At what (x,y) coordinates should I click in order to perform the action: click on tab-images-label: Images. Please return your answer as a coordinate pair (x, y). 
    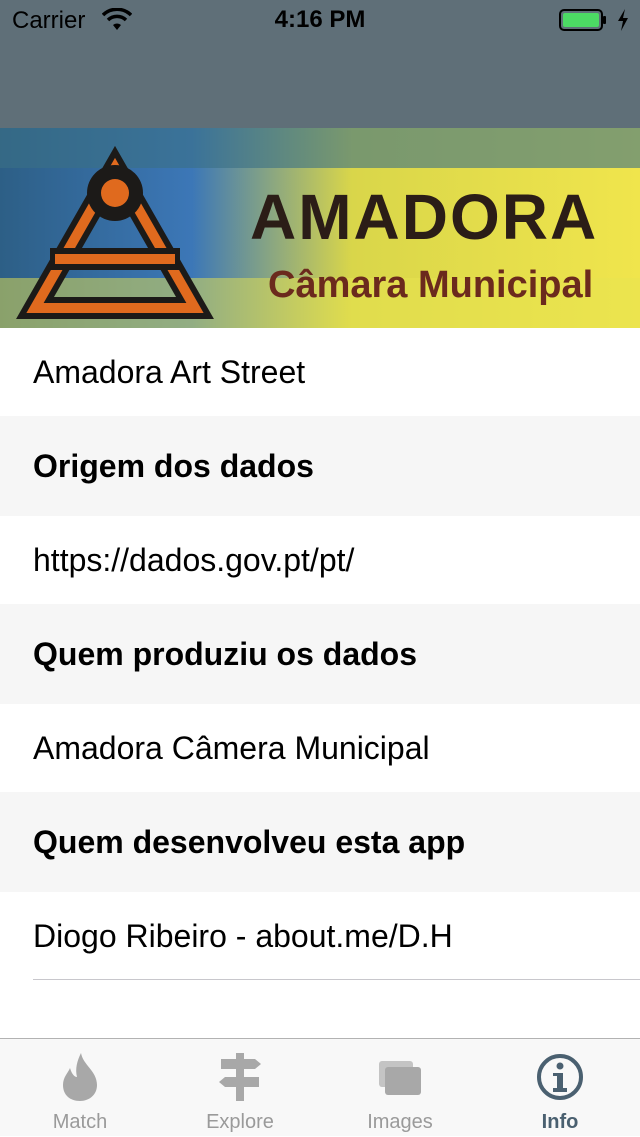
    Looking at the image, I should click on (400, 1122).